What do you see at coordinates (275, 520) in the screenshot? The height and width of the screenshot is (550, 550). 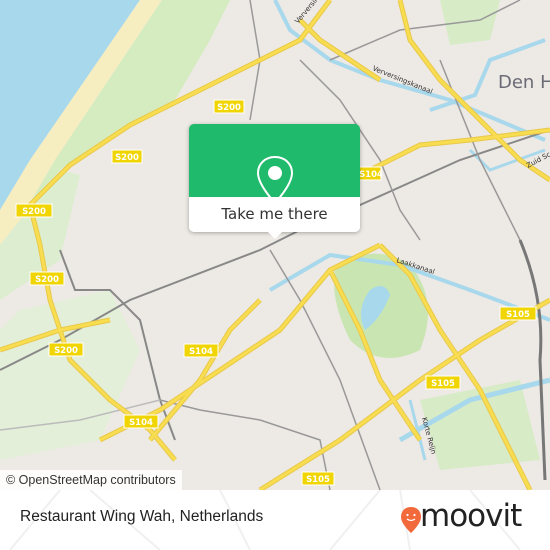 I see `footer-bar: Restaurant Wing Wah, Netherlands moovit` at bounding box center [275, 520].